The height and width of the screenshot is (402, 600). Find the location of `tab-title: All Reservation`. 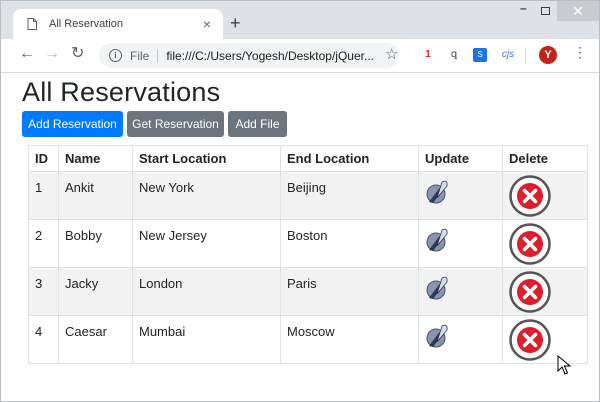

tab-title: All Reservation is located at coordinates (86, 24).